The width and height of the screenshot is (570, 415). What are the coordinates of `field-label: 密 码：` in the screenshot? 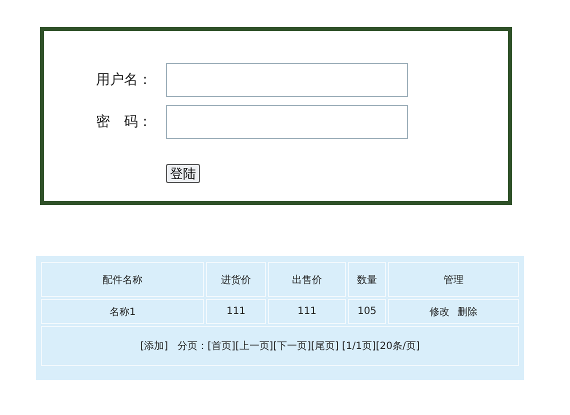 It's located at (124, 122).